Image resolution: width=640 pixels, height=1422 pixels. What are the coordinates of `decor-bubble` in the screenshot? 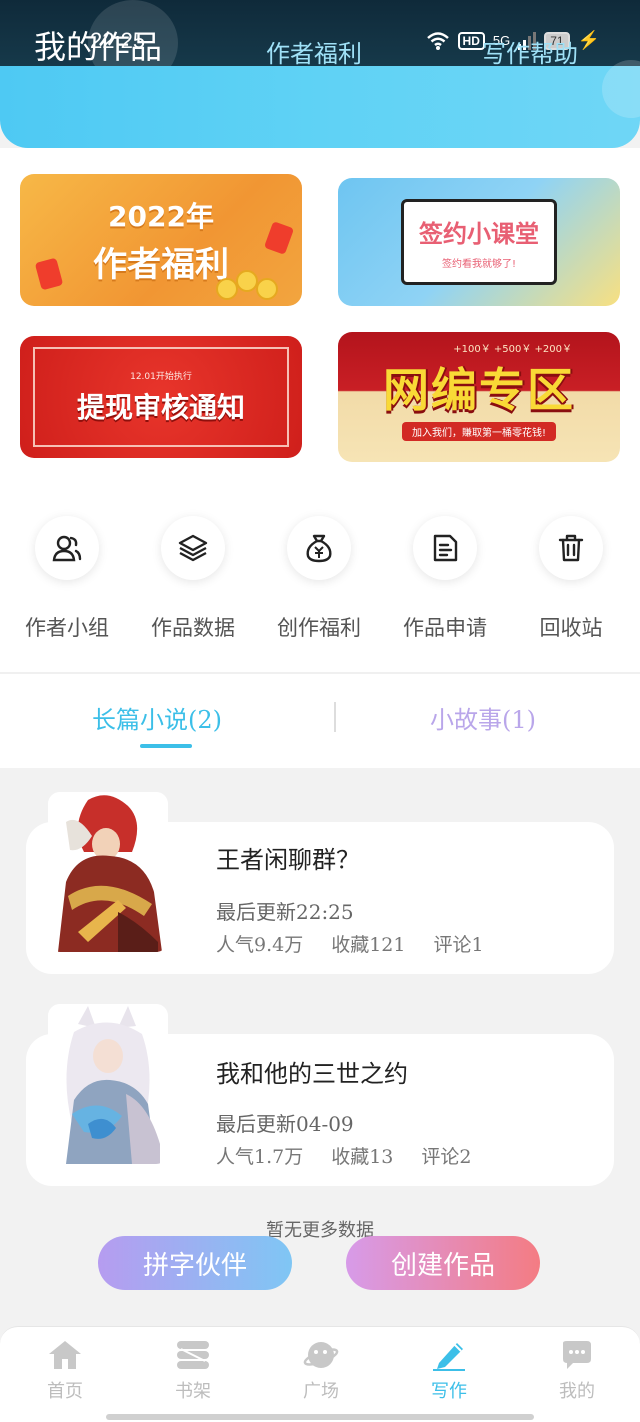 It's located at (621, 89).